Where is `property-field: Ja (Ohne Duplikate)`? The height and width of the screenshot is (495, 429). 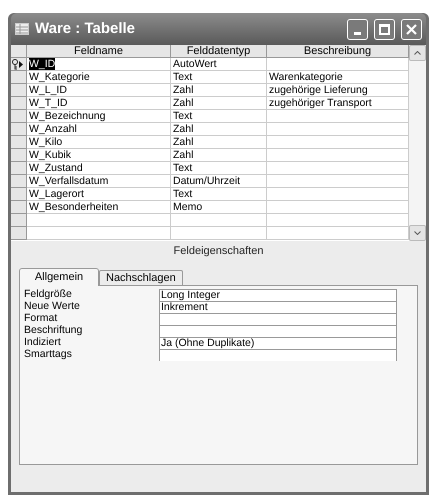 property-field: Ja (Ohne Duplikate) is located at coordinates (278, 343).